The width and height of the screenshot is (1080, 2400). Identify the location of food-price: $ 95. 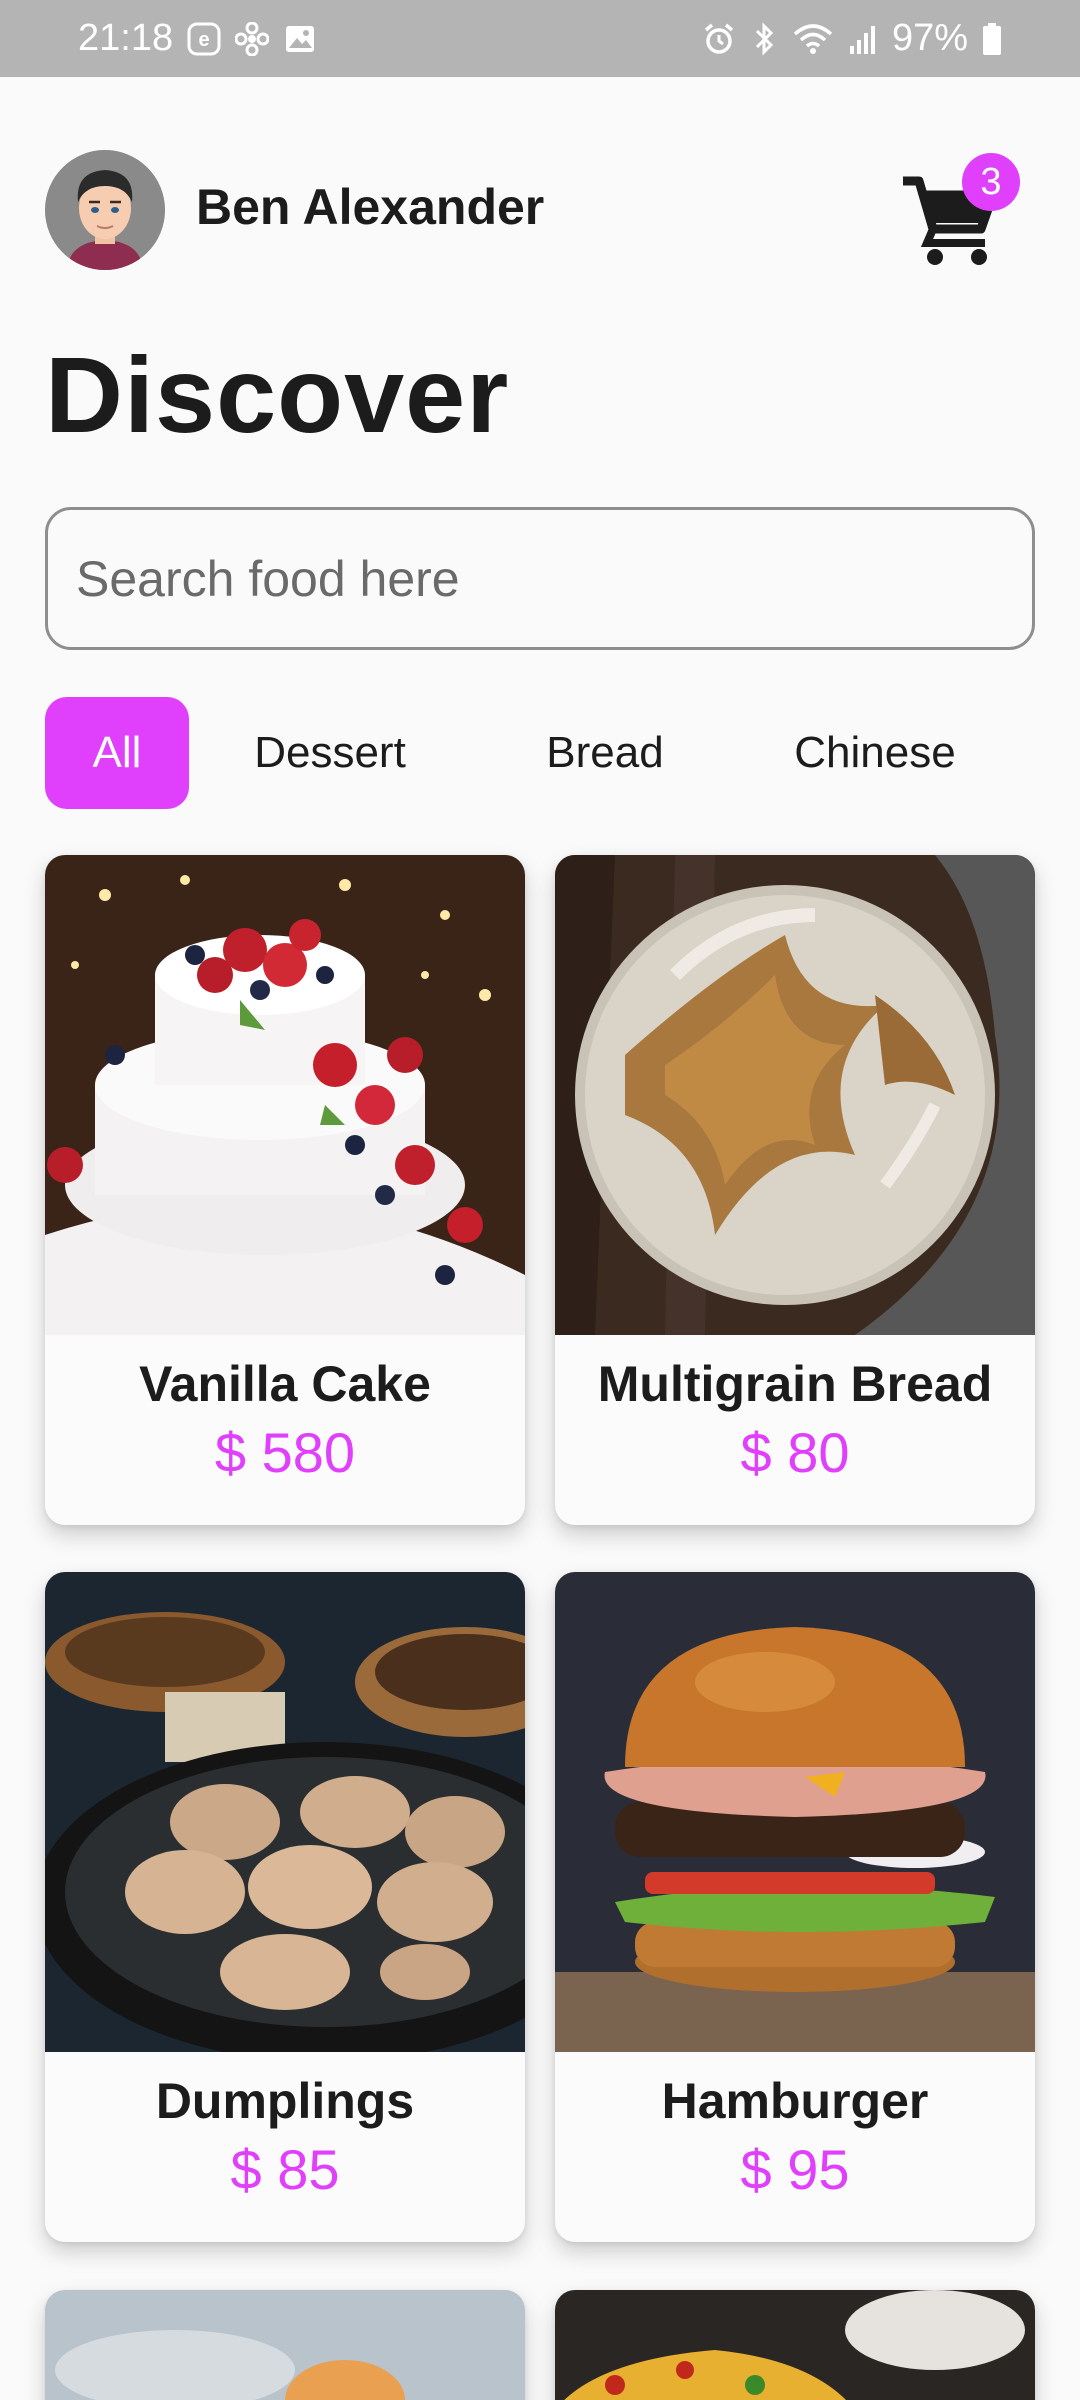
(795, 2169).